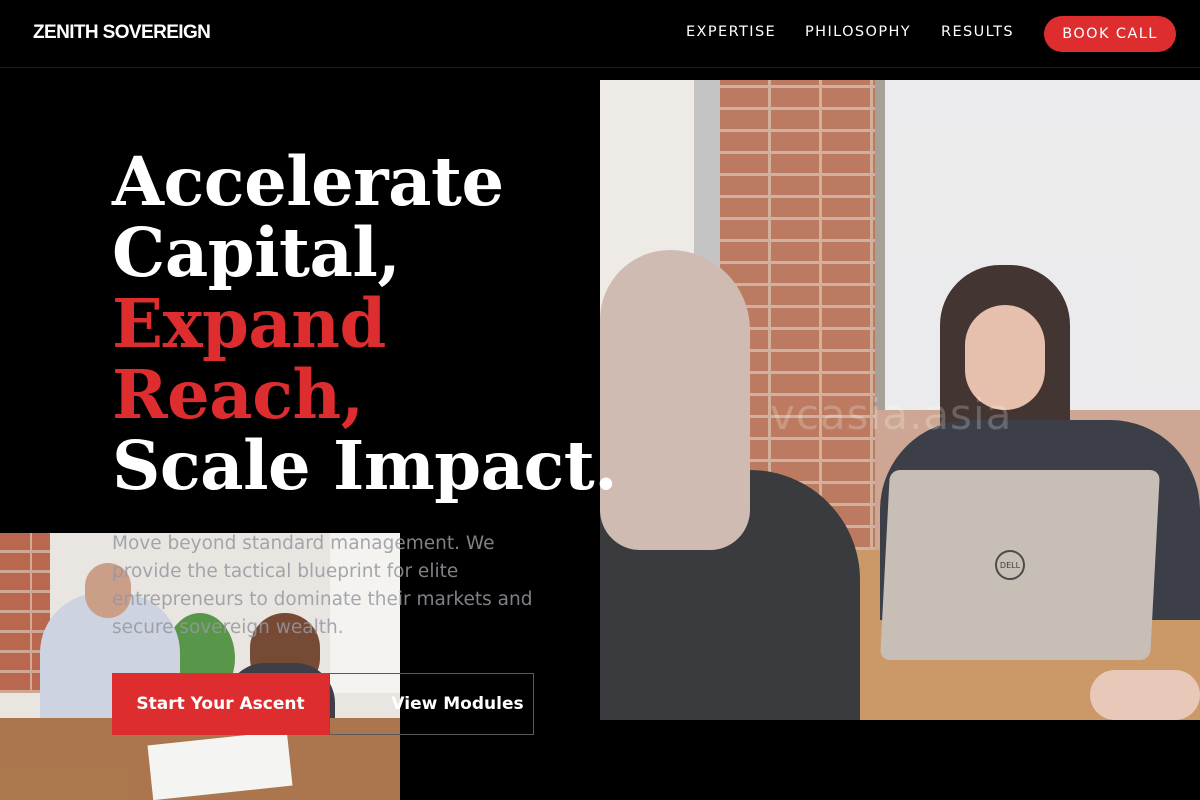 The width and height of the screenshot is (1200, 800). I want to click on view-modules-button: View Modules, so click(431, 704).